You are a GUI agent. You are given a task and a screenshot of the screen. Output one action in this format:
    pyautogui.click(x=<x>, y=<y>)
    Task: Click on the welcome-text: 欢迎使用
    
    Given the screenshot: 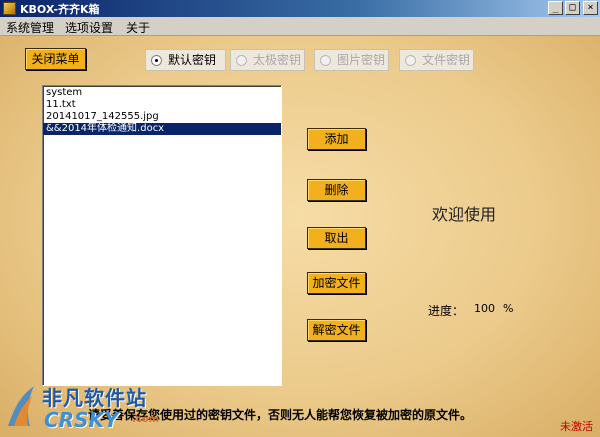 What is the action you would take?
    pyautogui.click(x=464, y=214)
    